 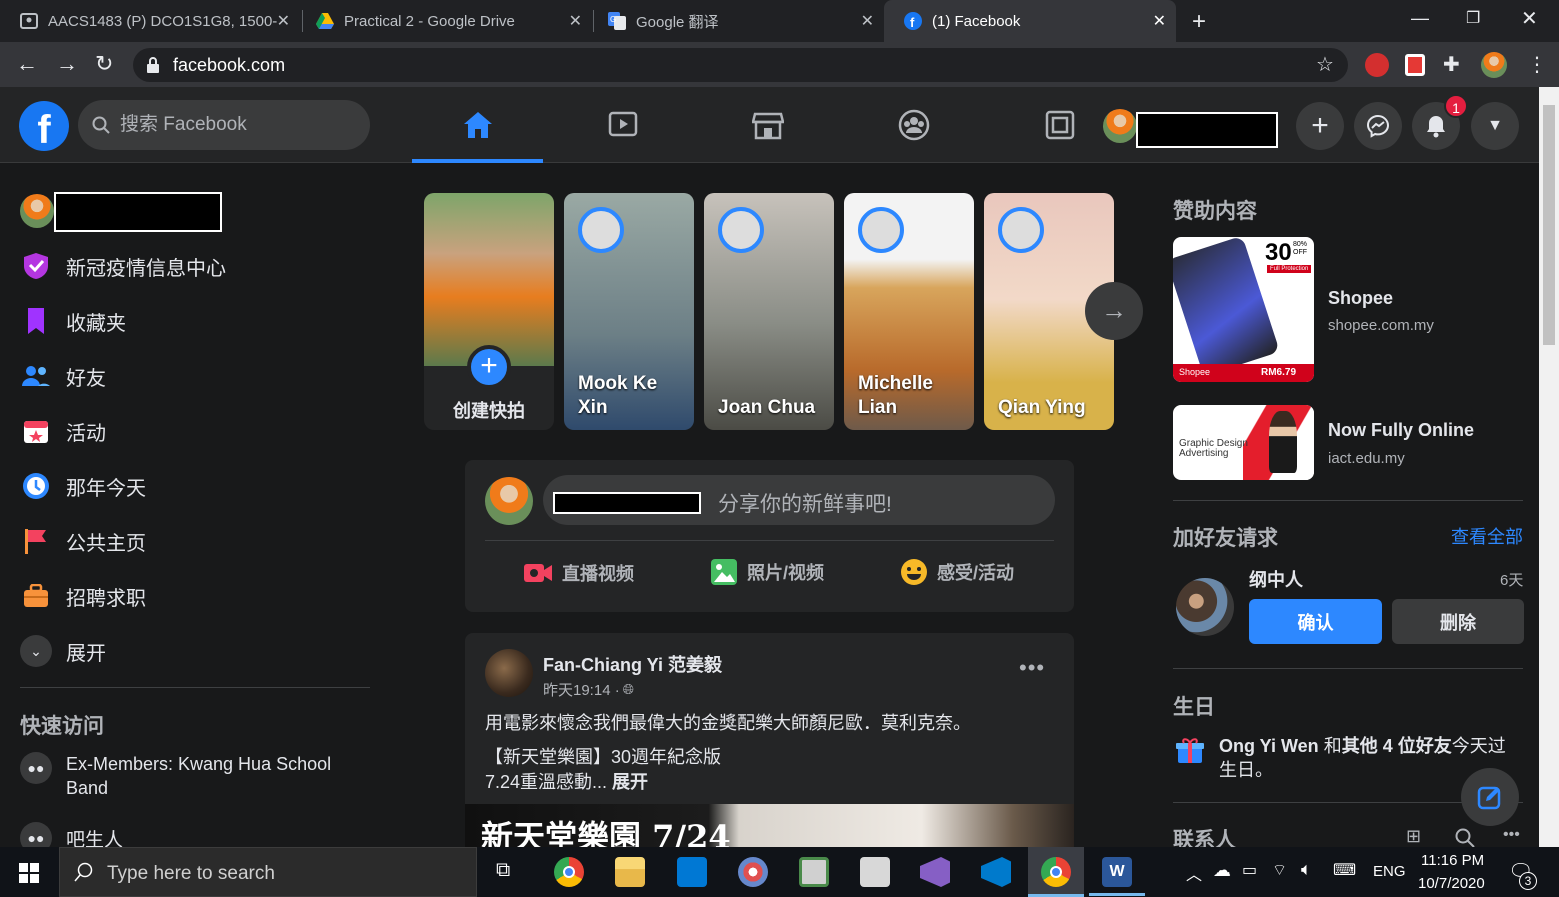 What do you see at coordinates (1458, 621) in the screenshot?
I see `delete-button: 删除` at bounding box center [1458, 621].